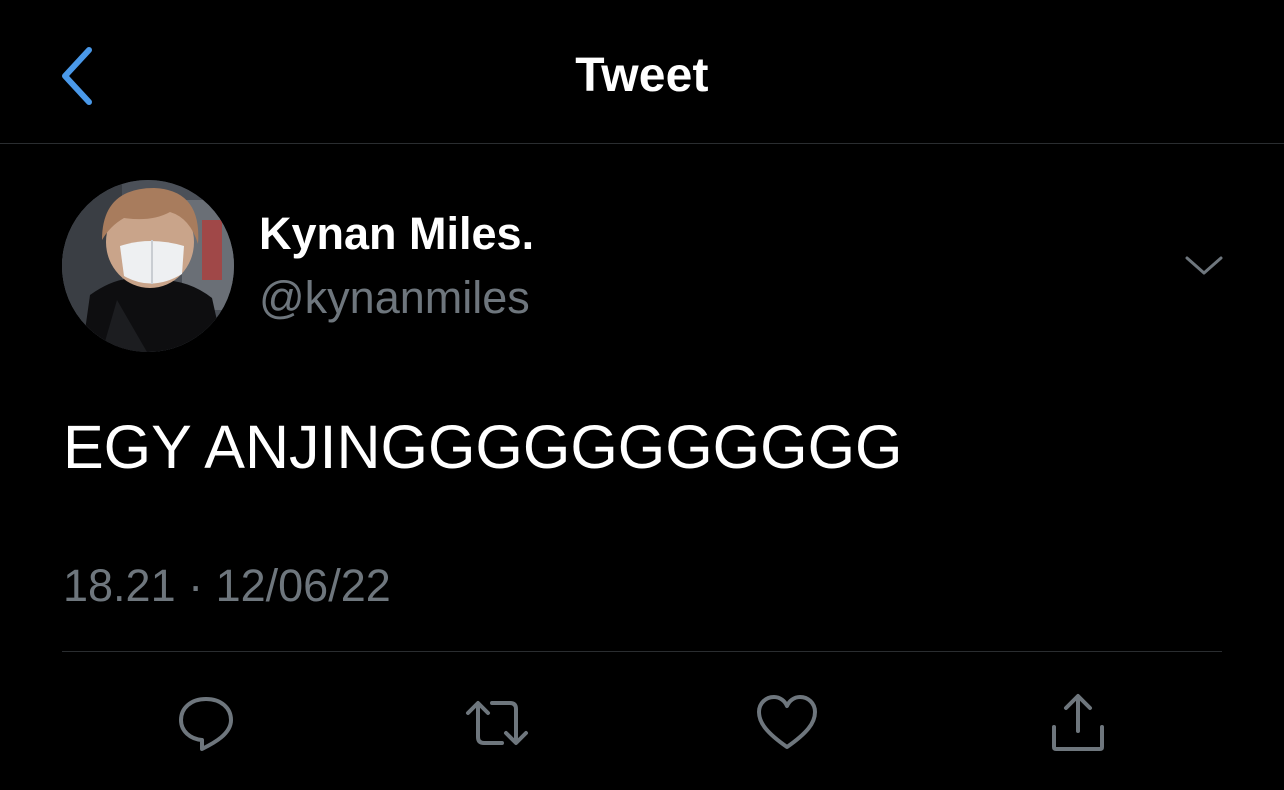  I want to click on like-button, so click(787, 723).